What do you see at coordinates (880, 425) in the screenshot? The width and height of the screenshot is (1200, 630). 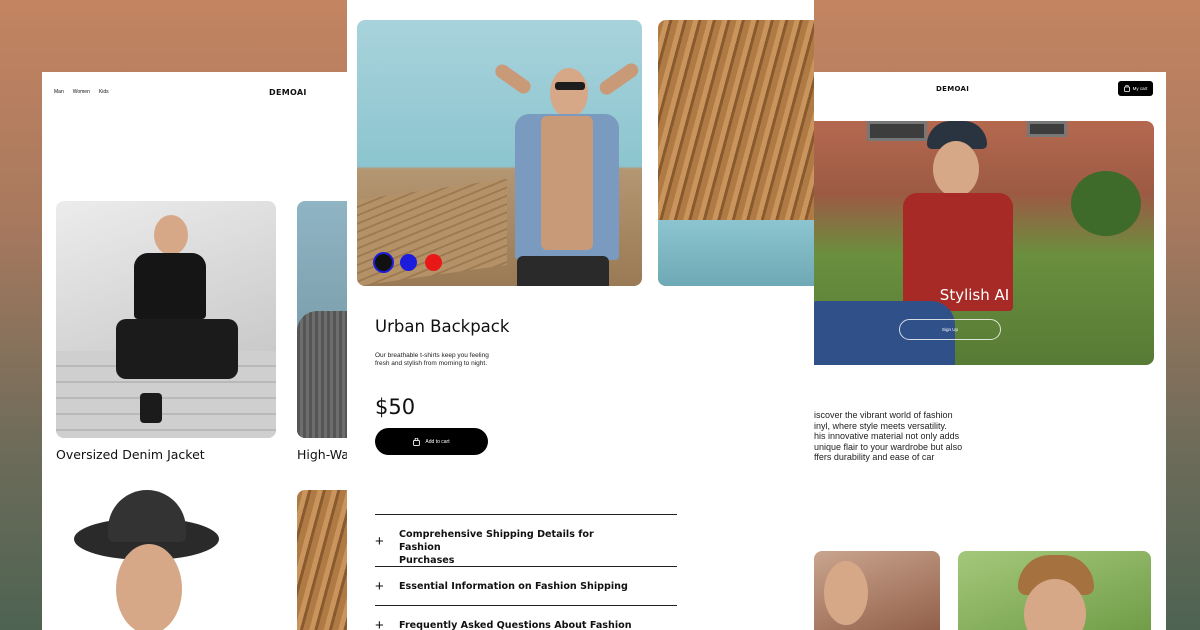 I see `paragraph-line: inyl, where style meets versatility.` at bounding box center [880, 425].